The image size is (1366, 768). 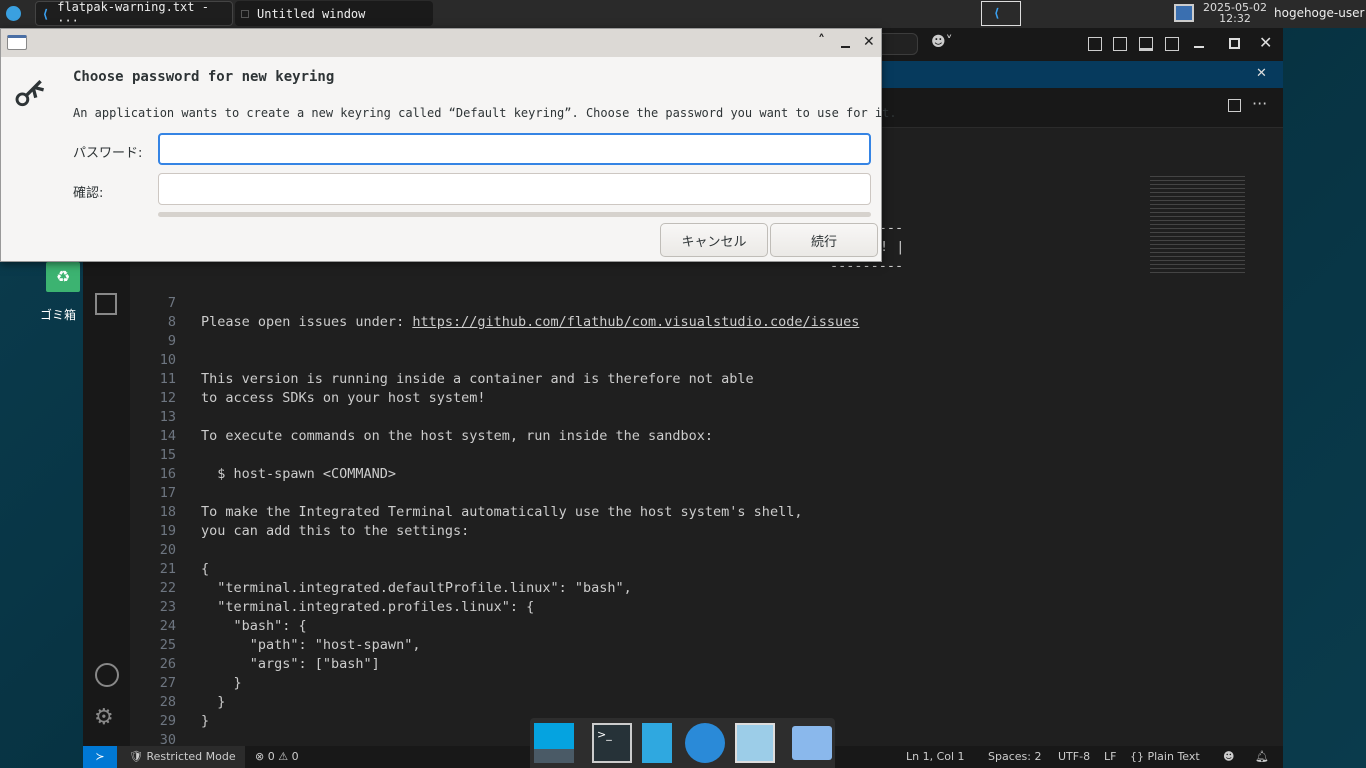 What do you see at coordinates (171, 303) in the screenshot?
I see `line-number: 7` at bounding box center [171, 303].